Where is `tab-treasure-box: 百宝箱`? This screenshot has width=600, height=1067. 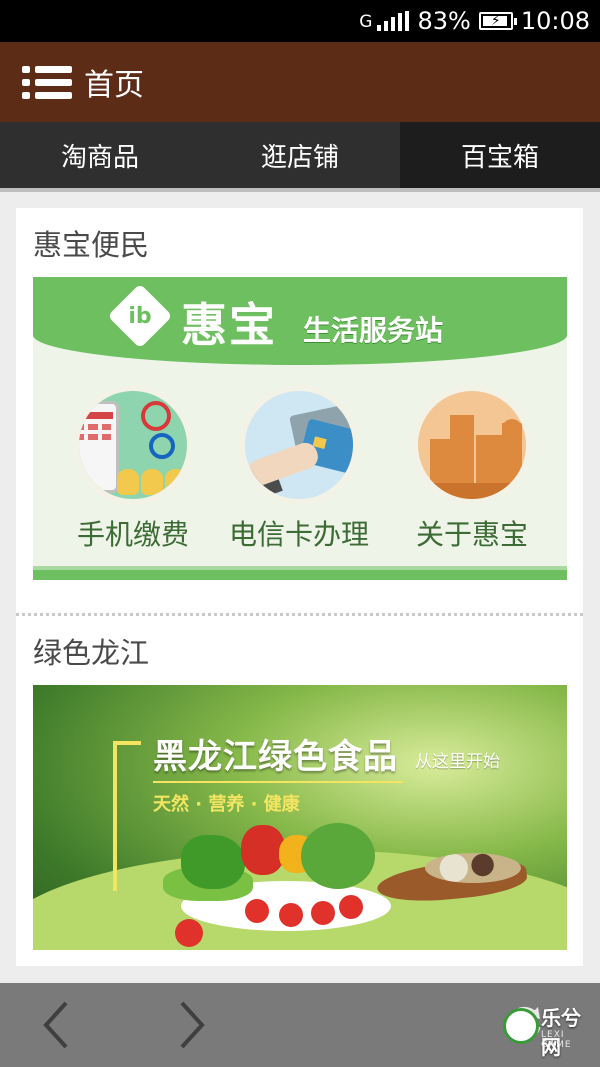 tab-treasure-box: 百宝箱 is located at coordinates (500, 155).